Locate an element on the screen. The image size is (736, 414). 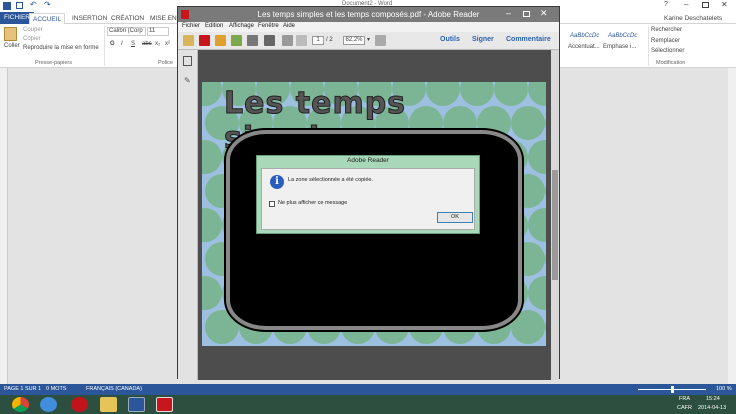
page-total: / 2 is located at coordinates (329, 40).